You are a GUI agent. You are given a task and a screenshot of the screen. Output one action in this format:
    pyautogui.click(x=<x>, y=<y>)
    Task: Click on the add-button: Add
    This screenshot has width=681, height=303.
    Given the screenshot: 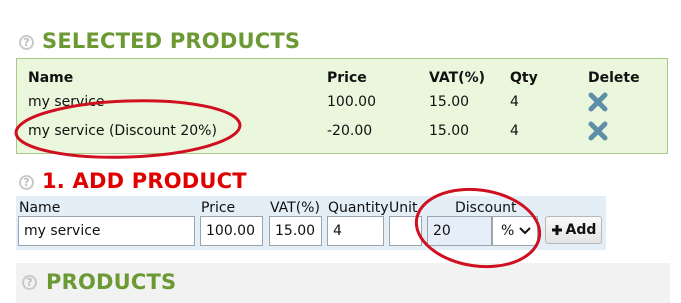 What is the action you would take?
    pyautogui.click(x=573, y=230)
    